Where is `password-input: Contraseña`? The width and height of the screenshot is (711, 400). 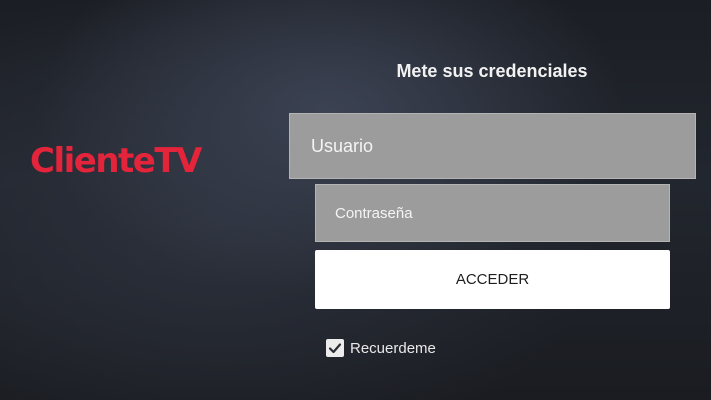 password-input: Contraseña is located at coordinates (492, 213).